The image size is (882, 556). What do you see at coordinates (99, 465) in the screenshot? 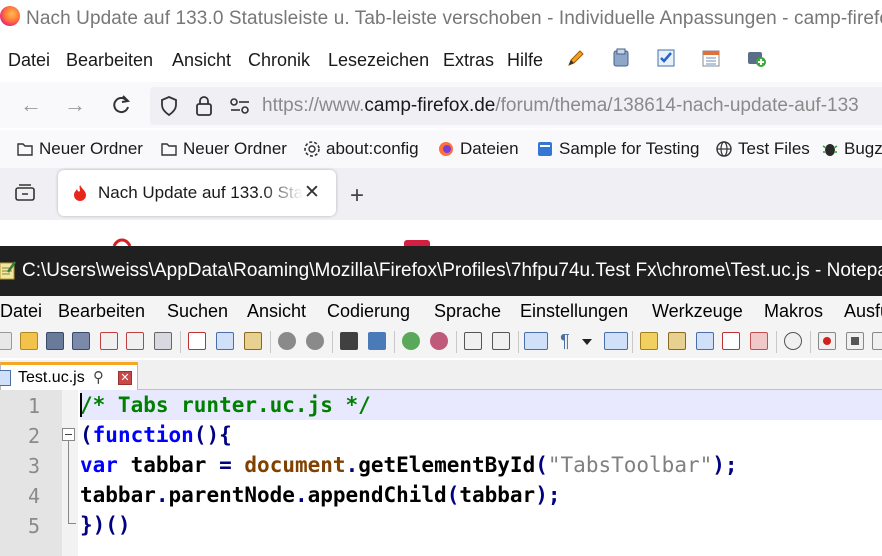
I see `code-keyword: var` at bounding box center [99, 465].